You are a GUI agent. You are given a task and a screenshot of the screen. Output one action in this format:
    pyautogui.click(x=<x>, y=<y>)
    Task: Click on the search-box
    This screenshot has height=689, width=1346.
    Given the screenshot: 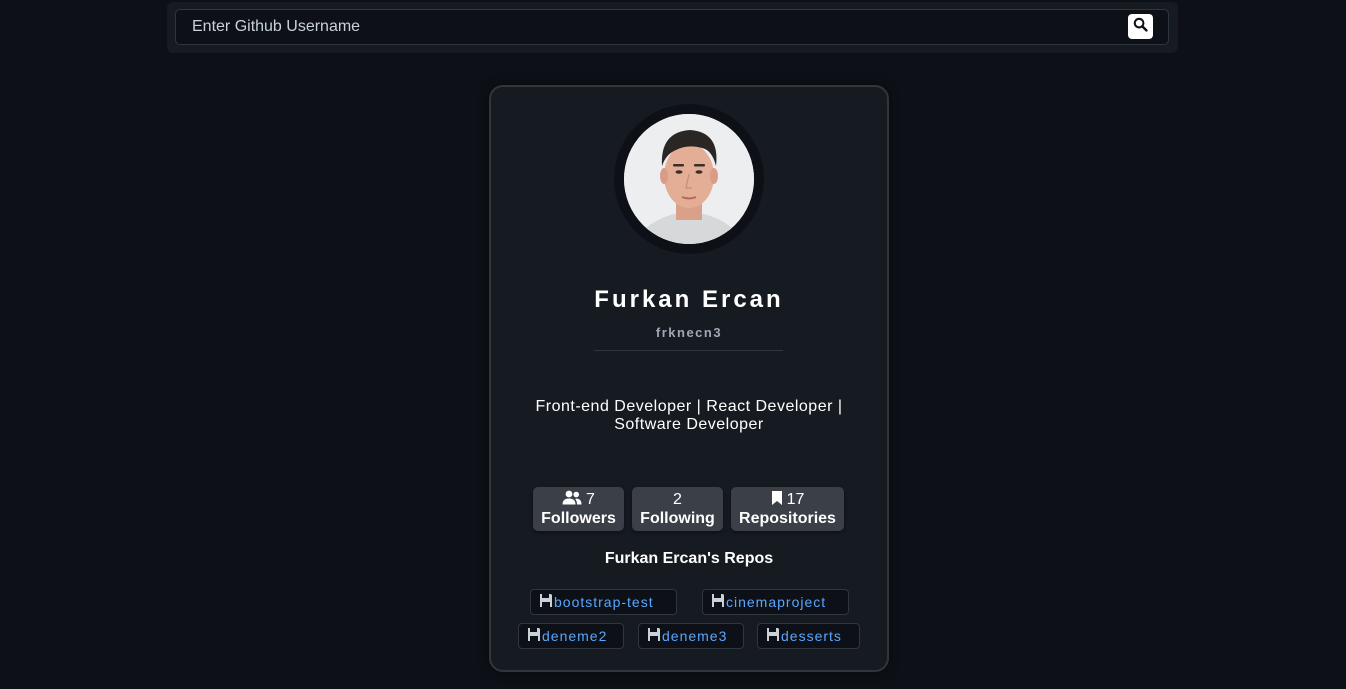 What is the action you would take?
    pyautogui.click(x=672, y=27)
    